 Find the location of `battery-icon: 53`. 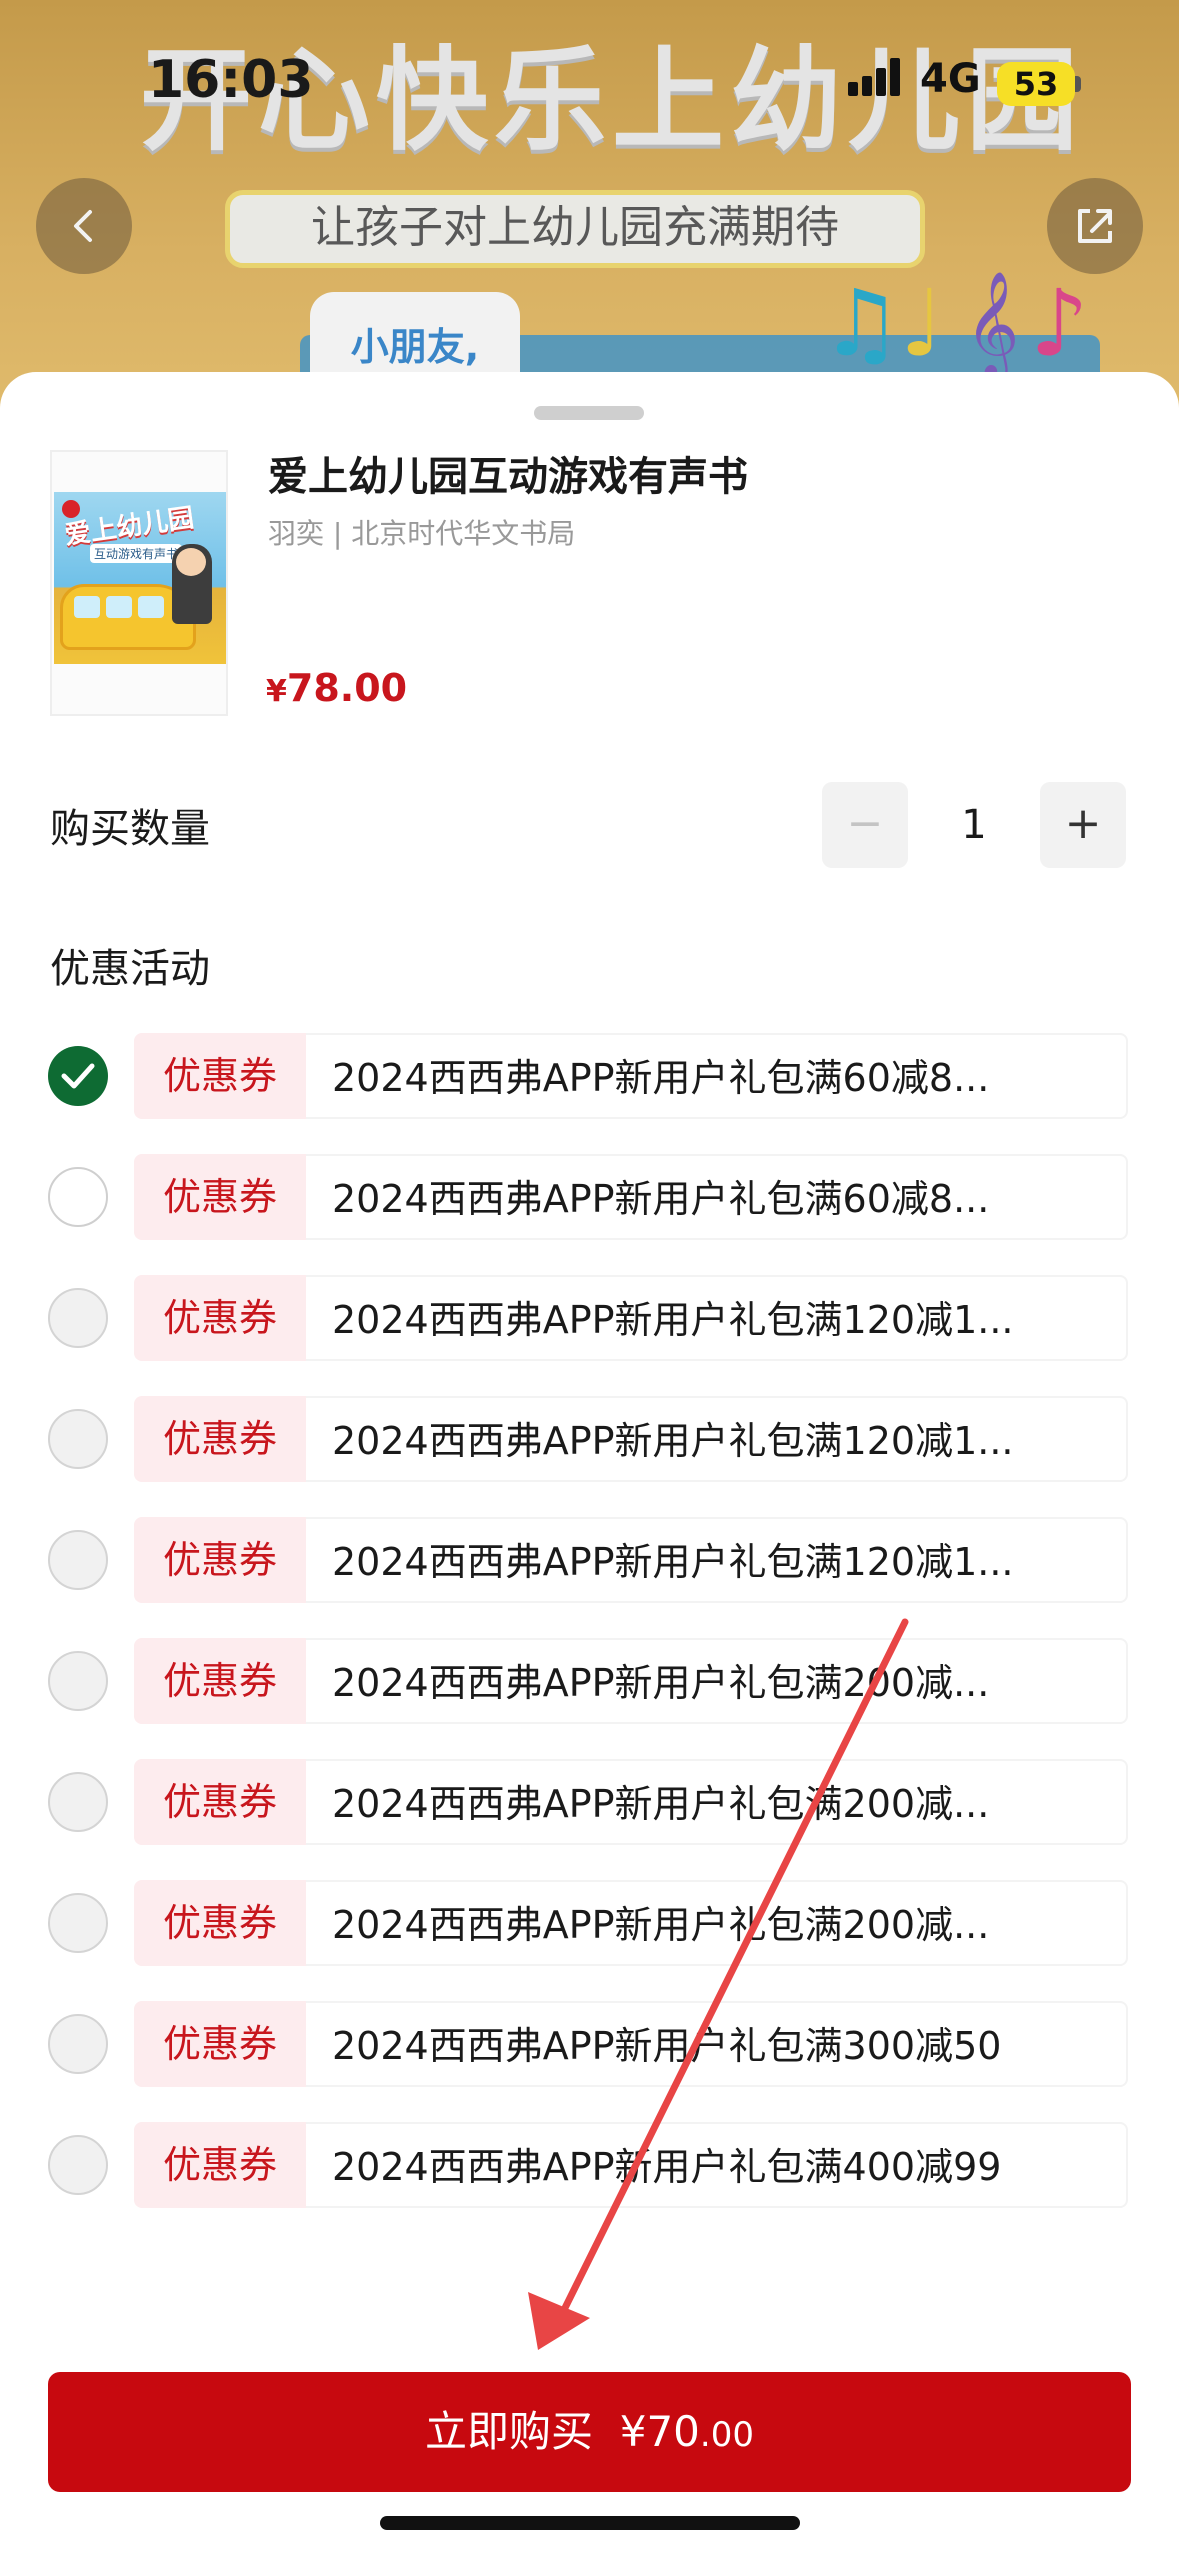

battery-icon: 53 is located at coordinates (1036, 84).